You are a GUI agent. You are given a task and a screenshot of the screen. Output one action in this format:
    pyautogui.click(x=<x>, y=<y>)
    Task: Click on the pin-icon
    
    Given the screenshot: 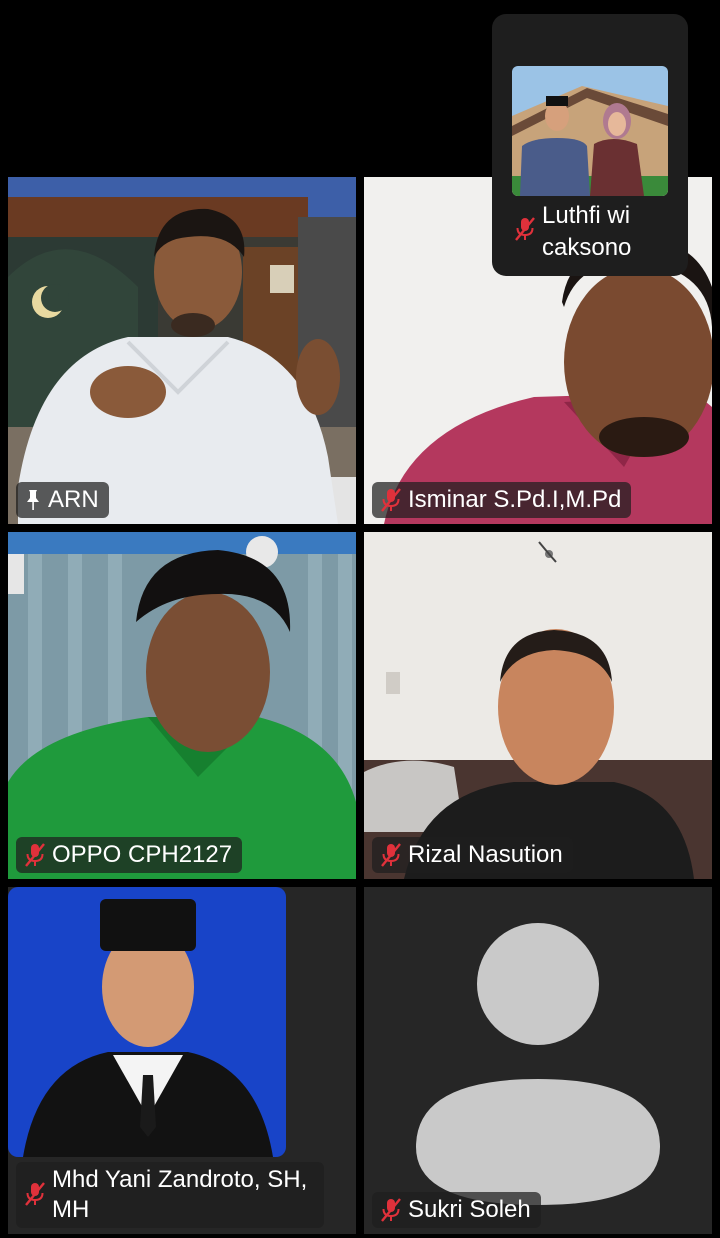 What is the action you would take?
    pyautogui.click(x=33, y=500)
    